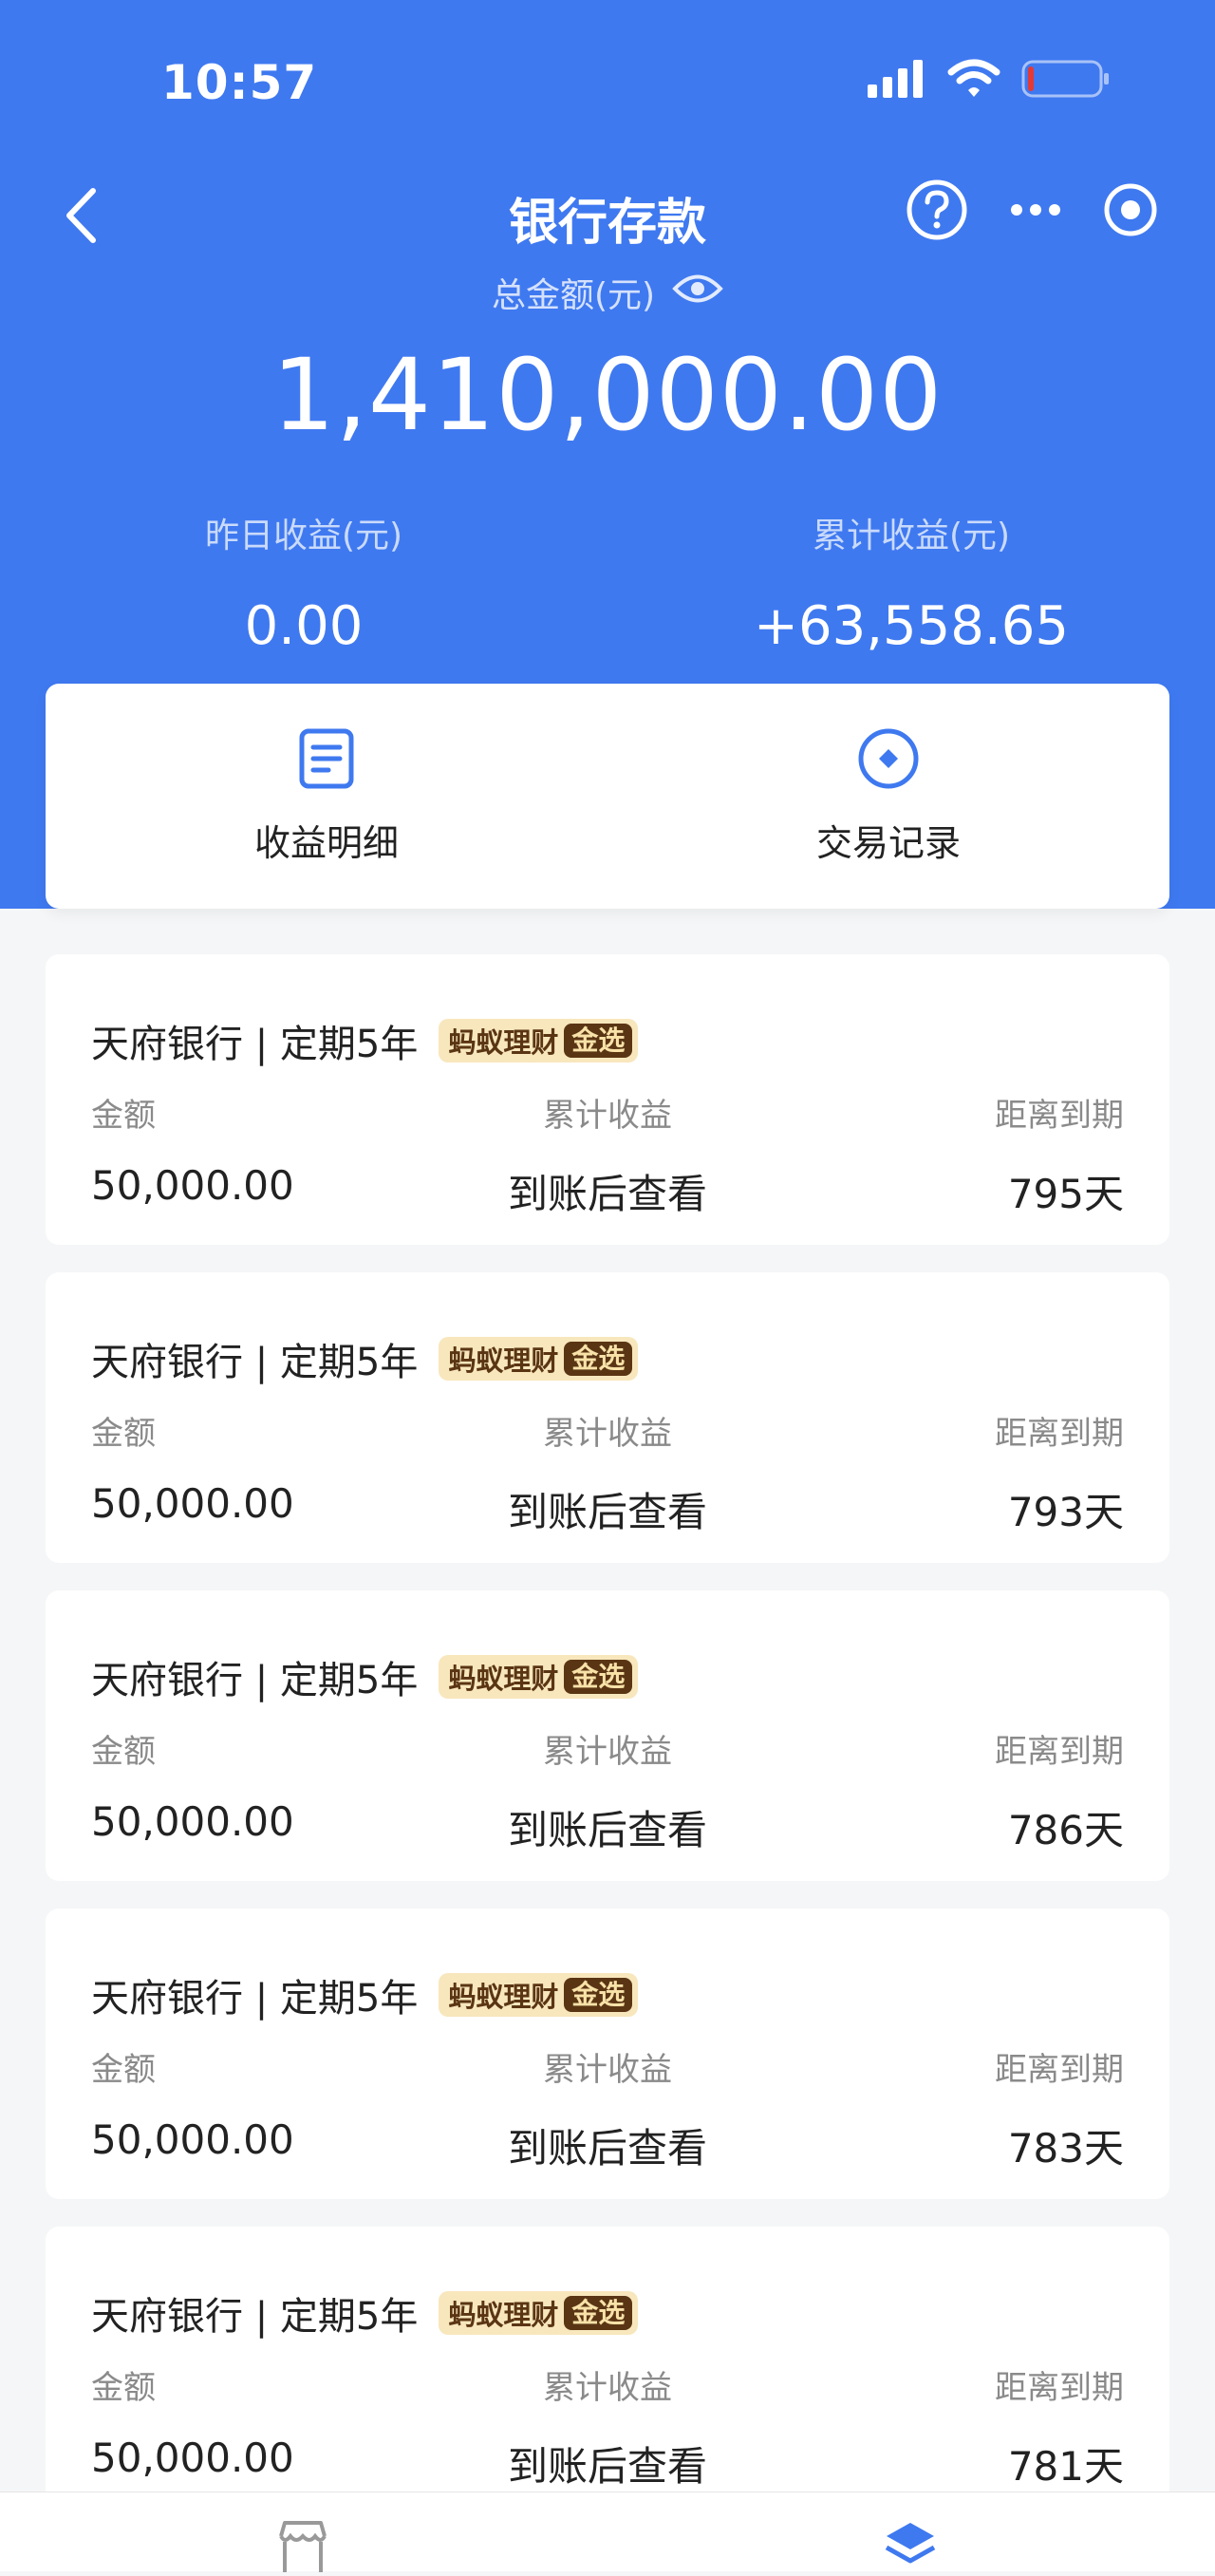  Describe the element at coordinates (889, 796) in the screenshot. I see `transaction-records-button: 交易记录` at that location.